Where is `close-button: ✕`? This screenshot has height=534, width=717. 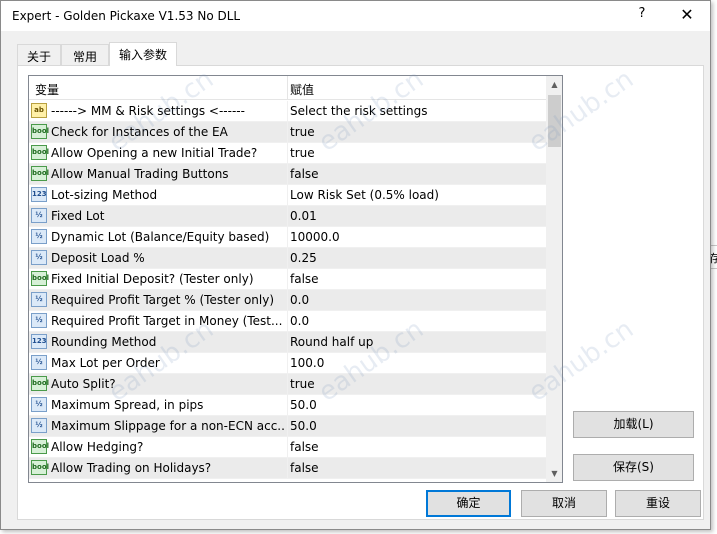 close-button: ✕ is located at coordinates (687, 16).